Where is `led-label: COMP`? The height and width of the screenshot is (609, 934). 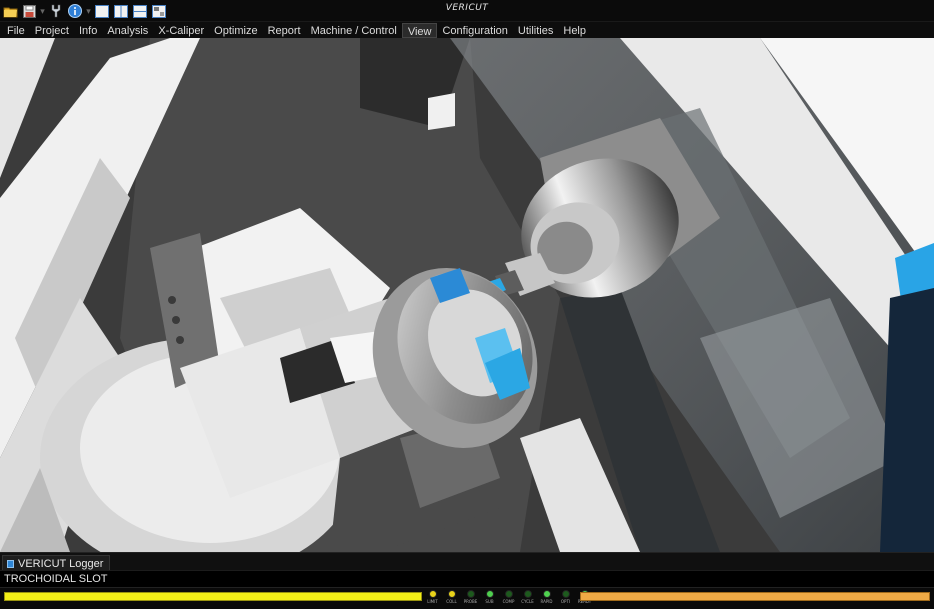 led-label: COMP is located at coordinates (508, 601).